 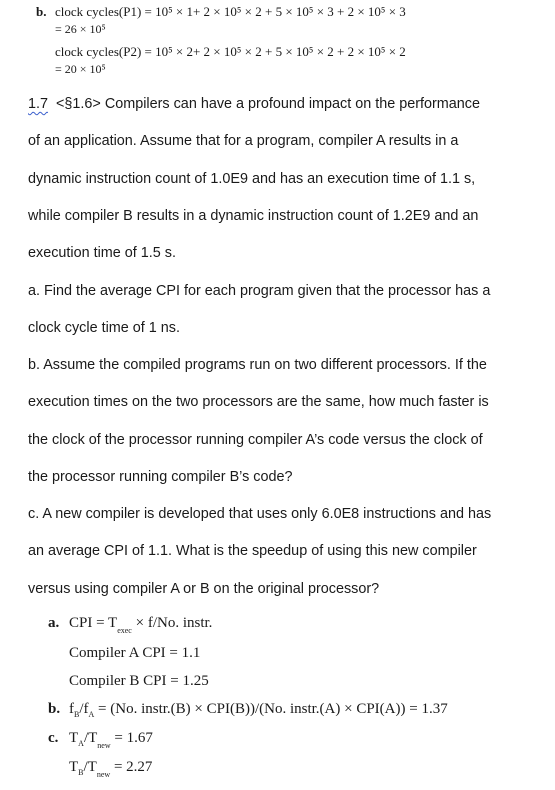 I want to click on answer-a-cpi-formula: CPI = Texec × f/No. instr., so click(x=140, y=627).